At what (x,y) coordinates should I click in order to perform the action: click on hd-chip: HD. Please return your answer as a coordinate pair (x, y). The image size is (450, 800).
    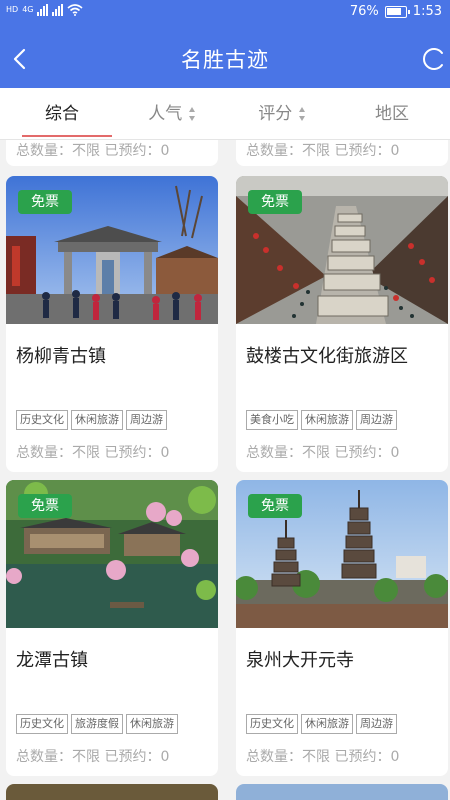
    Looking at the image, I should click on (12, 9).